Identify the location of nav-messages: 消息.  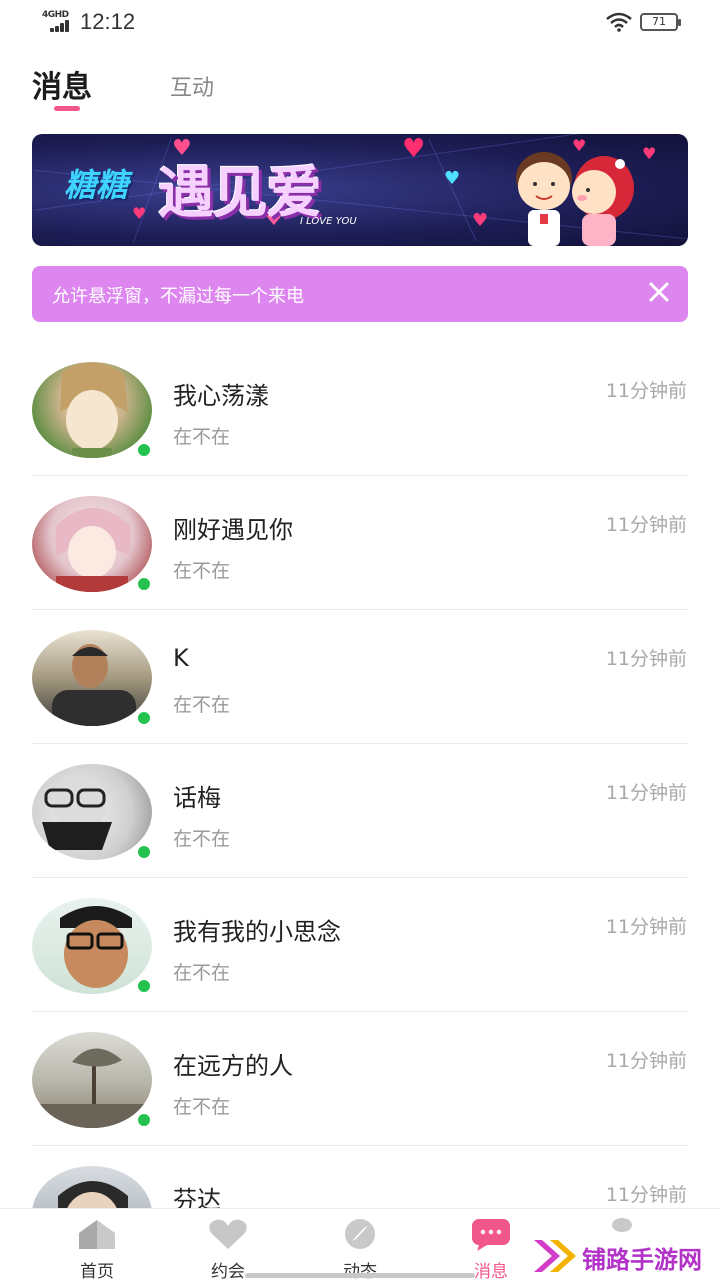
(491, 1244).